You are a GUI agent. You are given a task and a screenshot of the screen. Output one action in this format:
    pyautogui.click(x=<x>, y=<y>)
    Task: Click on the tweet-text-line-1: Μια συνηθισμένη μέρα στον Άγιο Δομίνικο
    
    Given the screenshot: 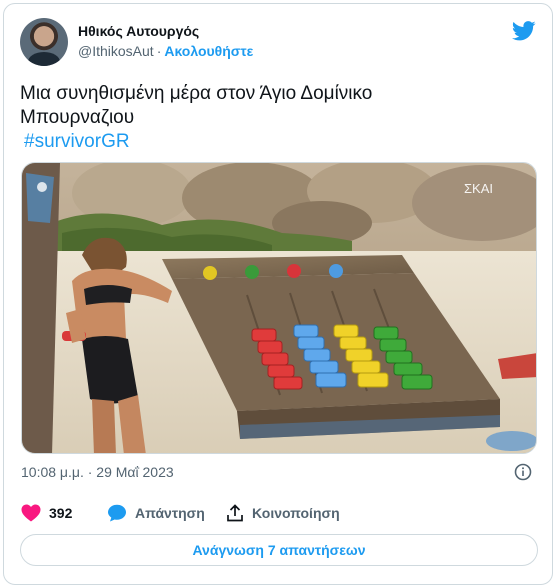 What is the action you would take?
    pyautogui.click(x=196, y=93)
    